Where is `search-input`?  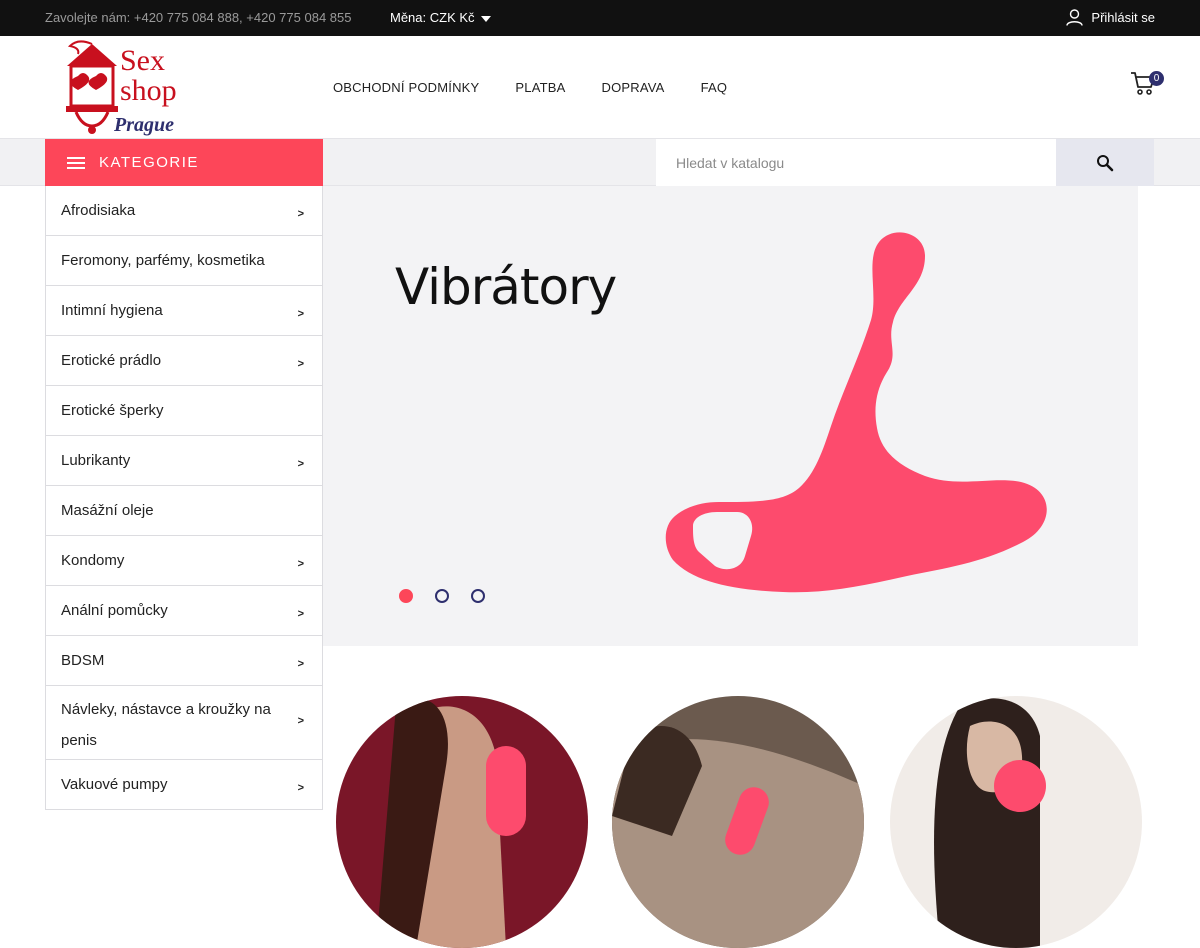 search-input is located at coordinates (856, 162).